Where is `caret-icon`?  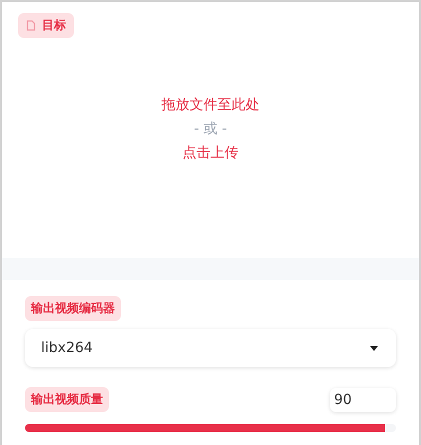
caret-icon is located at coordinates (374, 348).